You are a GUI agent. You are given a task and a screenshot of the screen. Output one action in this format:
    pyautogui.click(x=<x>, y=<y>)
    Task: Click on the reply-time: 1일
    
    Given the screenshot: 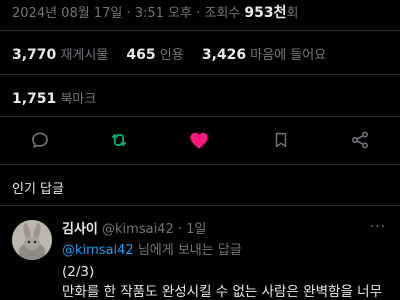 What is the action you would take?
    pyautogui.click(x=196, y=229)
    